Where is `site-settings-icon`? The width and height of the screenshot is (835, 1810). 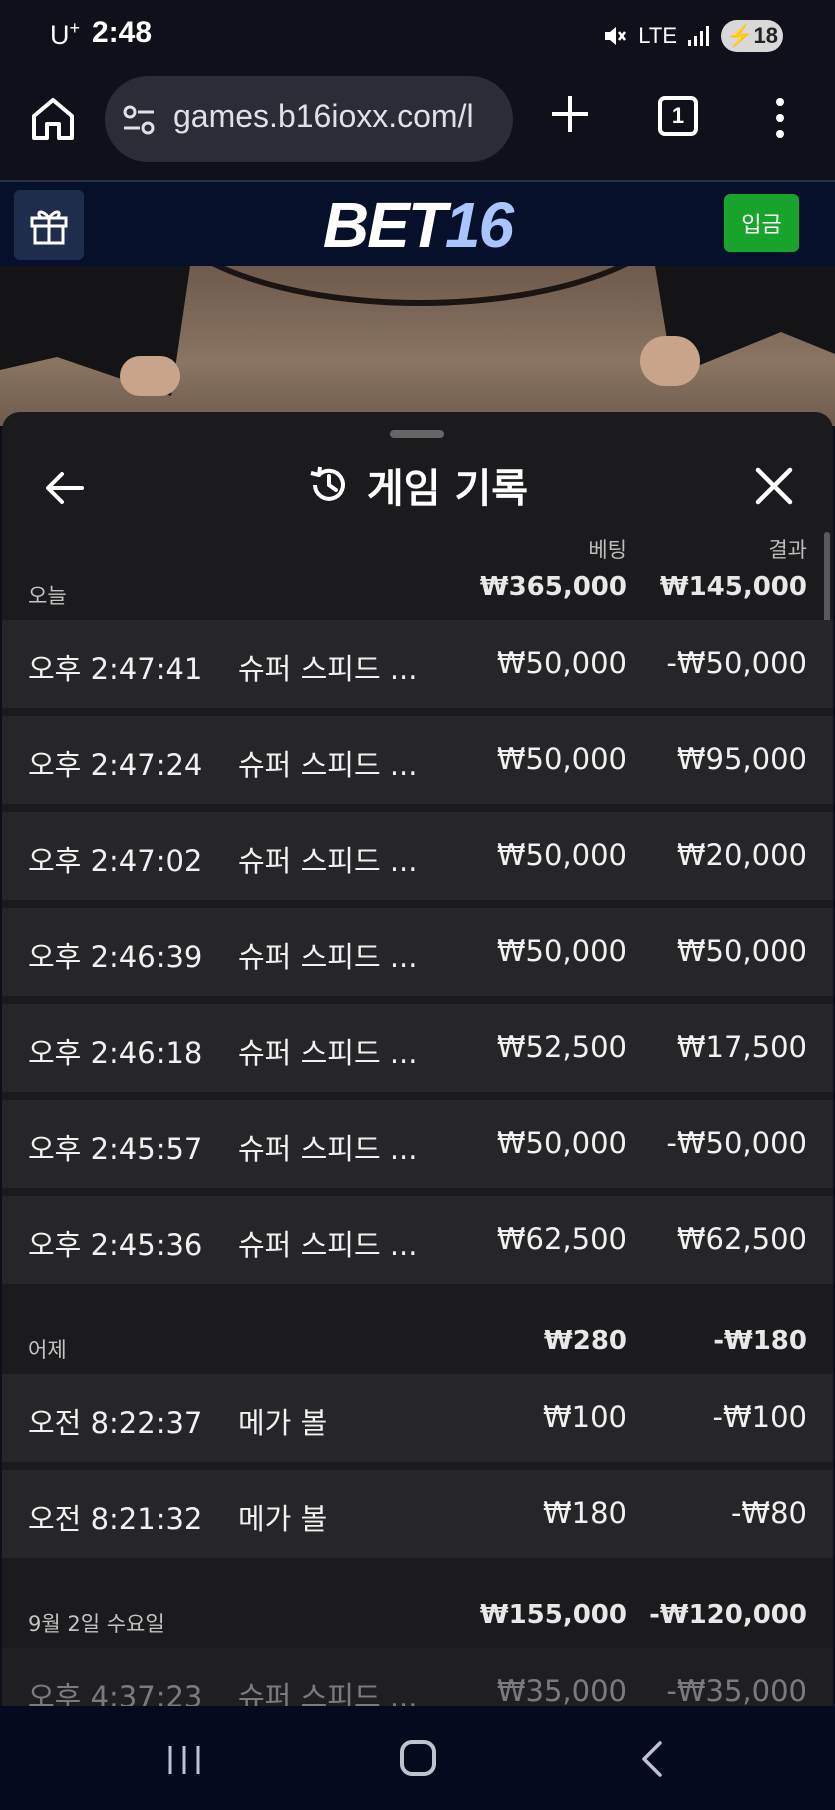
site-settings-icon is located at coordinates (139, 120).